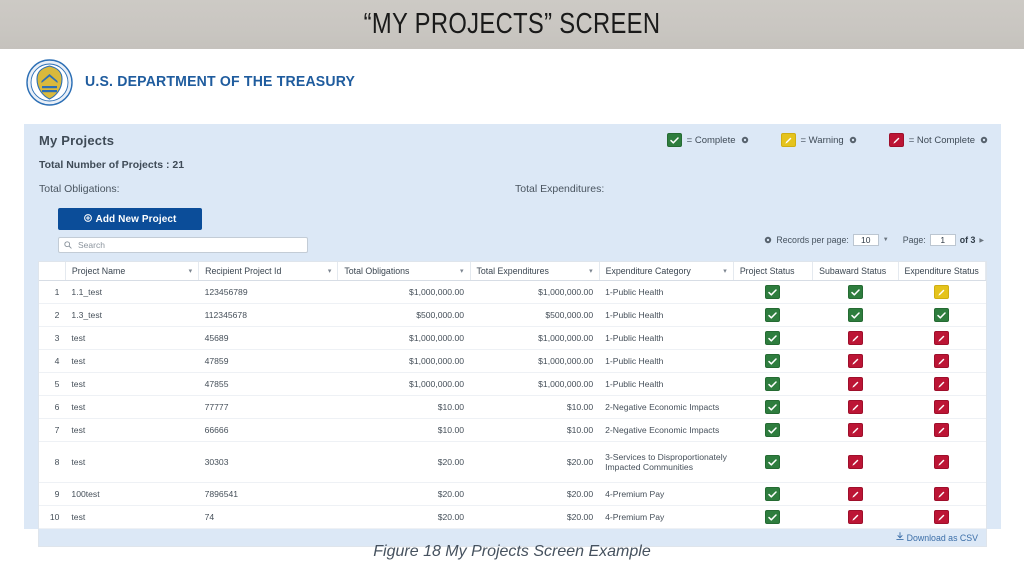  I want to click on records-per-page-select: 10, so click(865, 240).